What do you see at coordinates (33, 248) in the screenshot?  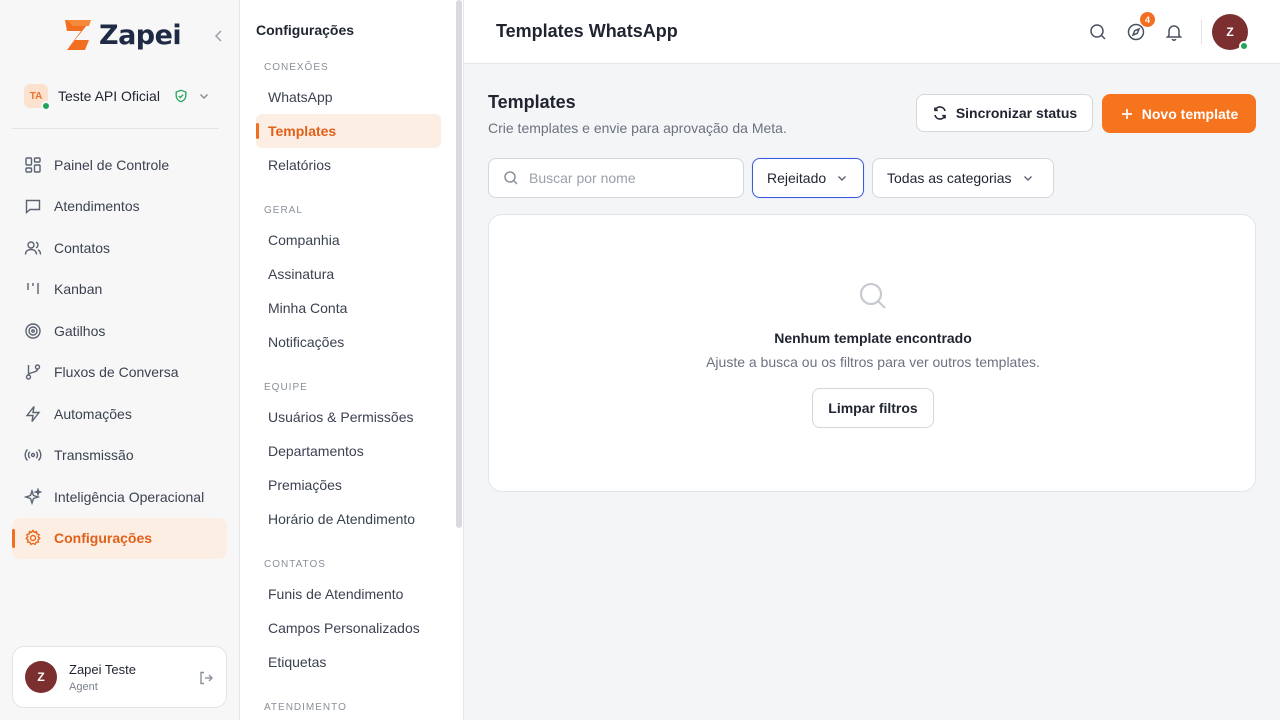 I see `users-icon` at bounding box center [33, 248].